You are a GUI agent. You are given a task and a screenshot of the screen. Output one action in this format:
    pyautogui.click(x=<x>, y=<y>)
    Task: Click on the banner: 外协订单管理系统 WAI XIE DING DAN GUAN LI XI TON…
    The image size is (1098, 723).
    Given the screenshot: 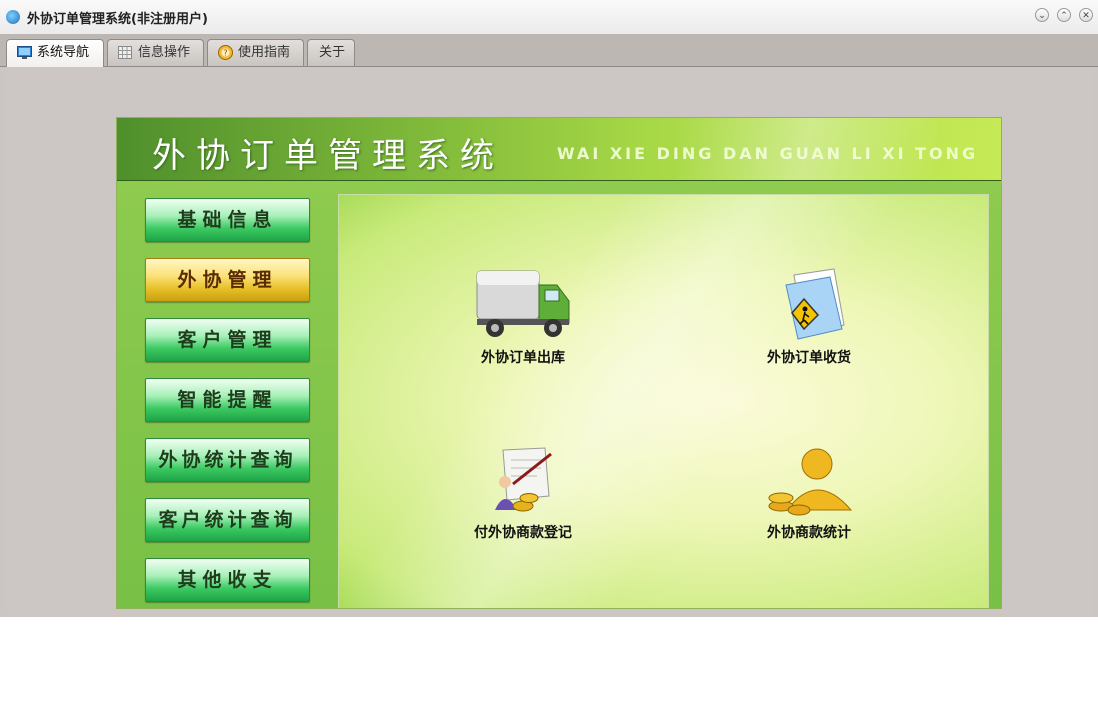 What is the action you would take?
    pyautogui.click(x=559, y=149)
    